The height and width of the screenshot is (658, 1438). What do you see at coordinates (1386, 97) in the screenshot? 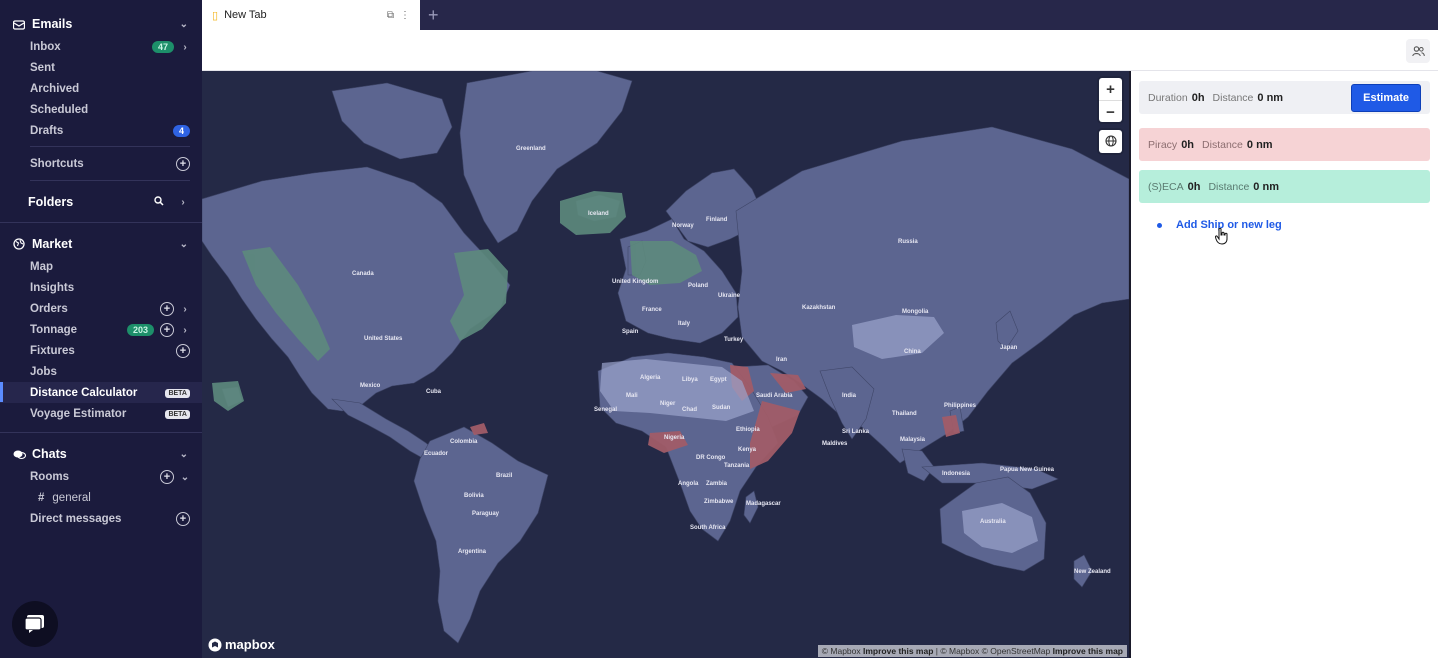
I see `estimate-button: Estimate` at bounding box center [1386, 97].